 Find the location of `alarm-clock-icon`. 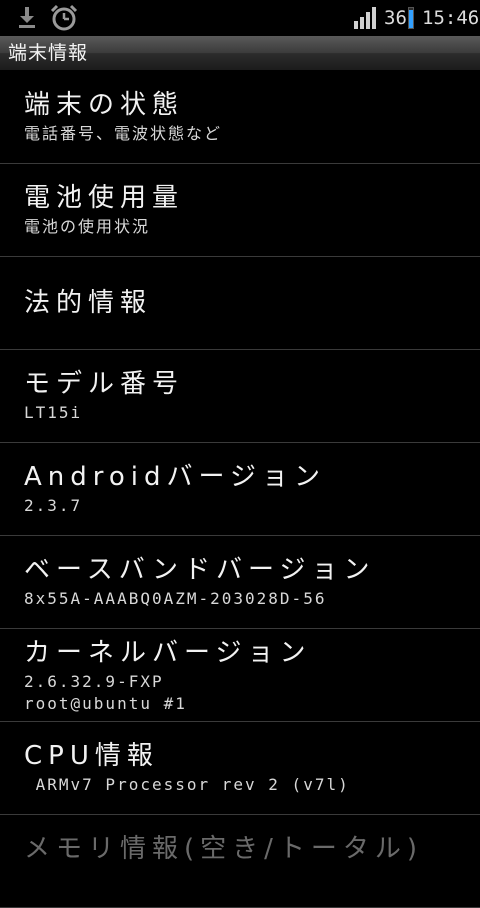

alarm-clock-icon is located at coordinates (64, 18).